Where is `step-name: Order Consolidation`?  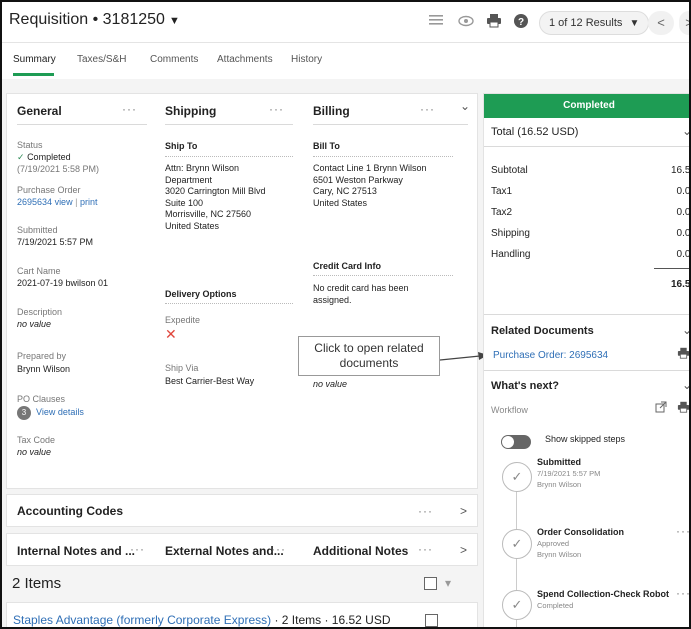 step-name: Order Consolidation is located at coordinates (581, 532).